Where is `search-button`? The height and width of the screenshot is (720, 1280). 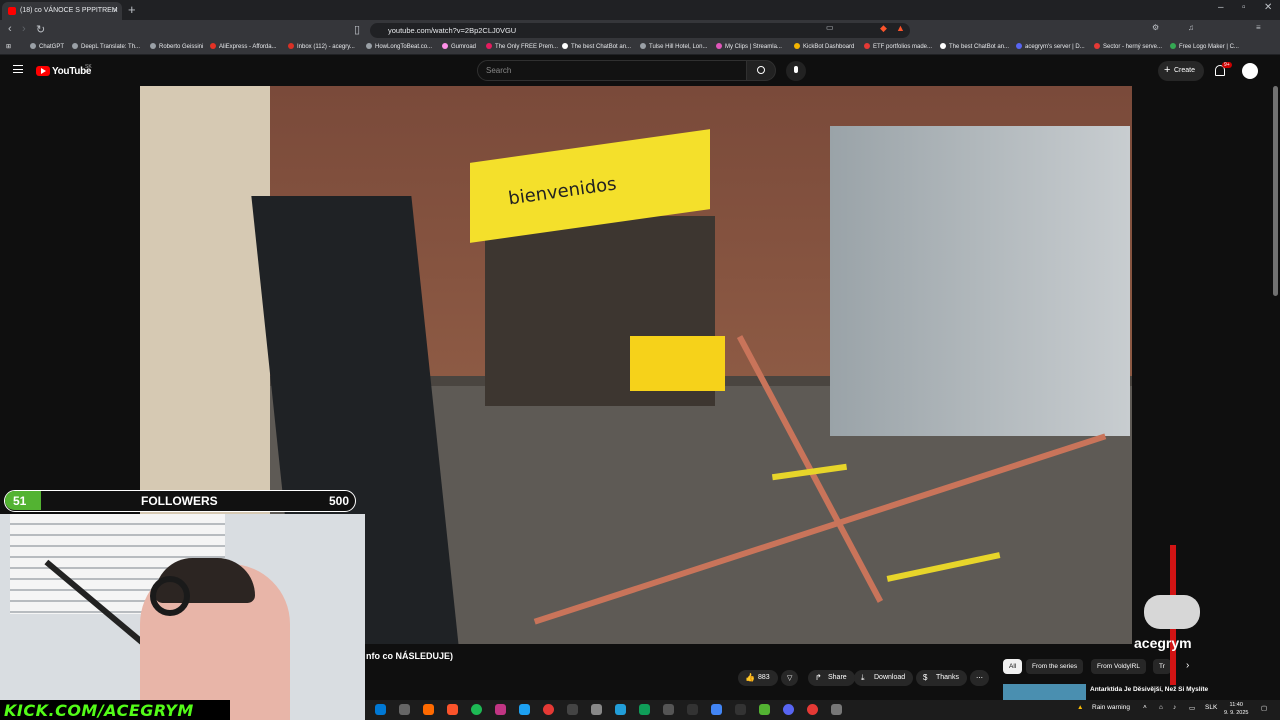
search-button is located at coordinates (761, 70).